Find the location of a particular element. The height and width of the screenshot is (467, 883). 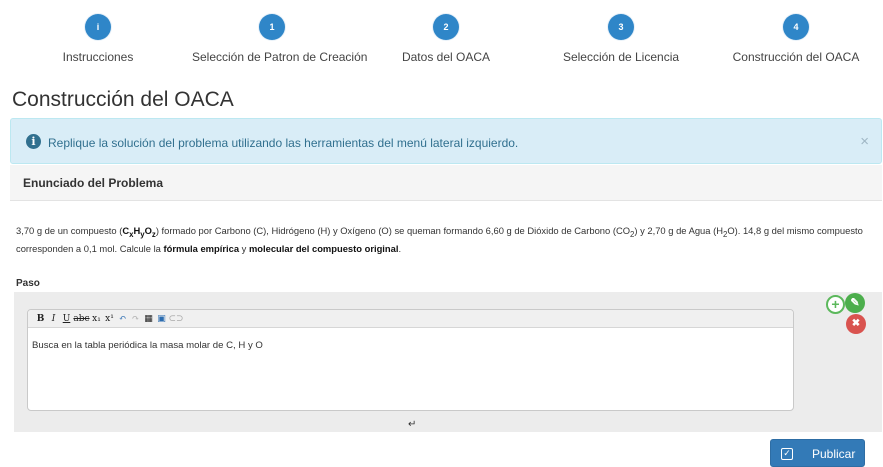

step-actions: + ✎ ✖ is located at coordinates (848, 314).